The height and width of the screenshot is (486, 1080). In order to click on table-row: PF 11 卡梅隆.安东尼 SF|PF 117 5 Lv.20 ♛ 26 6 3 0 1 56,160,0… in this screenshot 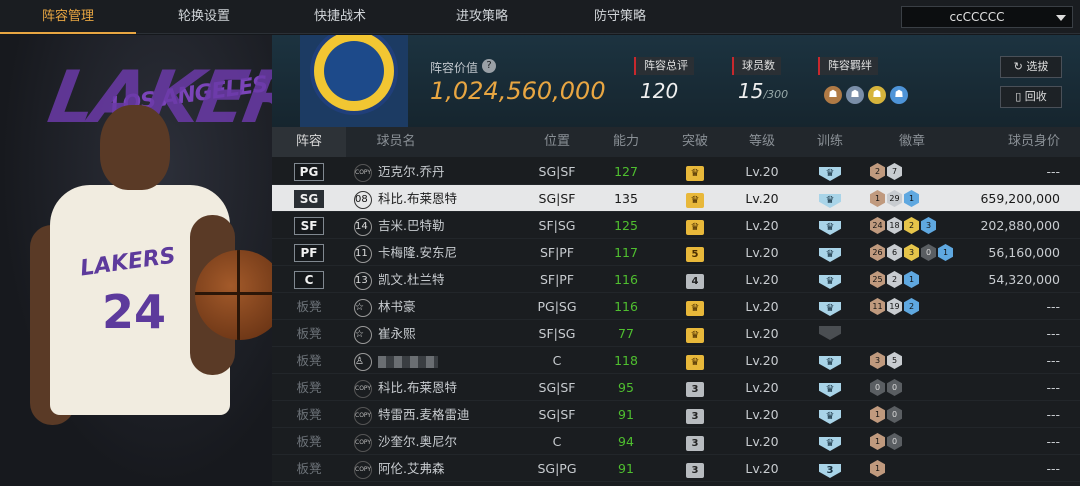, I will do `click(676, 252)`.